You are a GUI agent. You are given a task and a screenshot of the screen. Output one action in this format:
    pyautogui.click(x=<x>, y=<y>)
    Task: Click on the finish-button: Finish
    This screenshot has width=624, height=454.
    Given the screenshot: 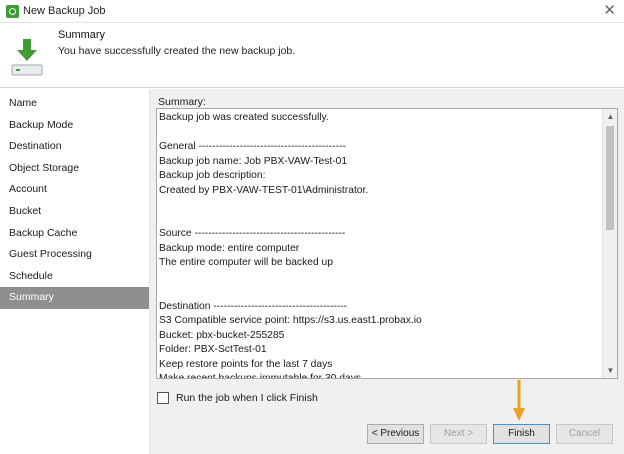 What is the action you would take?
    pyautogui.click(x=521, y=434)
    